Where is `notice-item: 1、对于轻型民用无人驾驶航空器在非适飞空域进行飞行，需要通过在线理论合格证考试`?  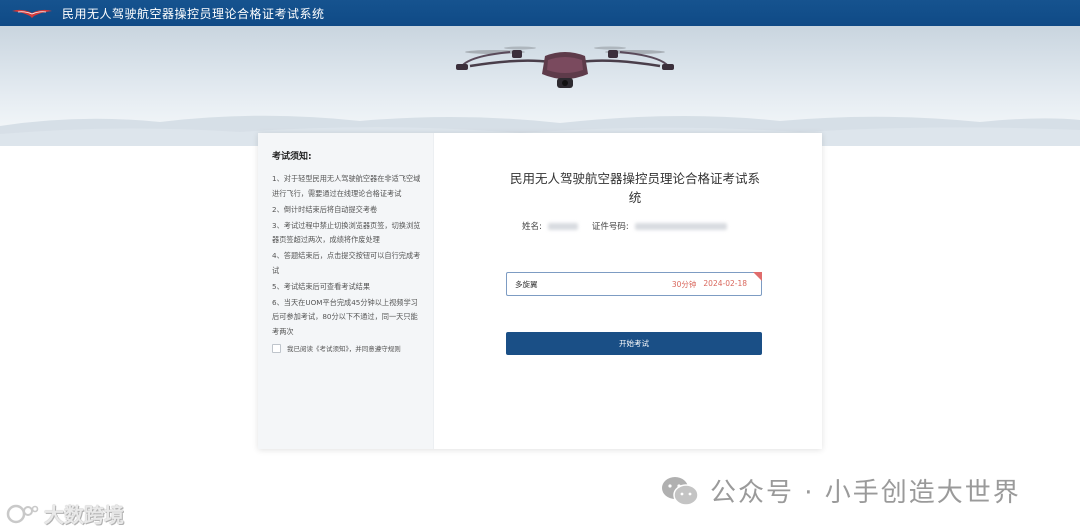
notice-item: 1、对于轻型民用无人驾驶航空器在非适飞空域进行飞行，需要通过在线理论合格证考试 is located at coordinates (346, 186).